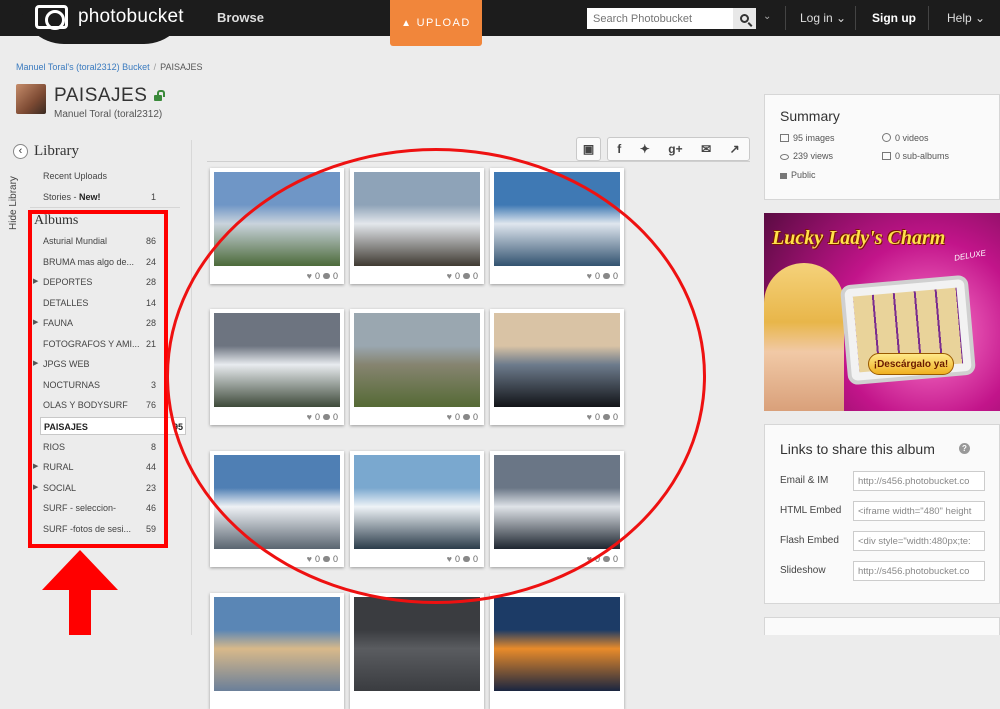 This screenshot has height=709, width=1000. What do you see at coordinates (811, 510) in the screenshot?
I see `html-embed-label: HTML Embed` at bounding box center [811, 510].